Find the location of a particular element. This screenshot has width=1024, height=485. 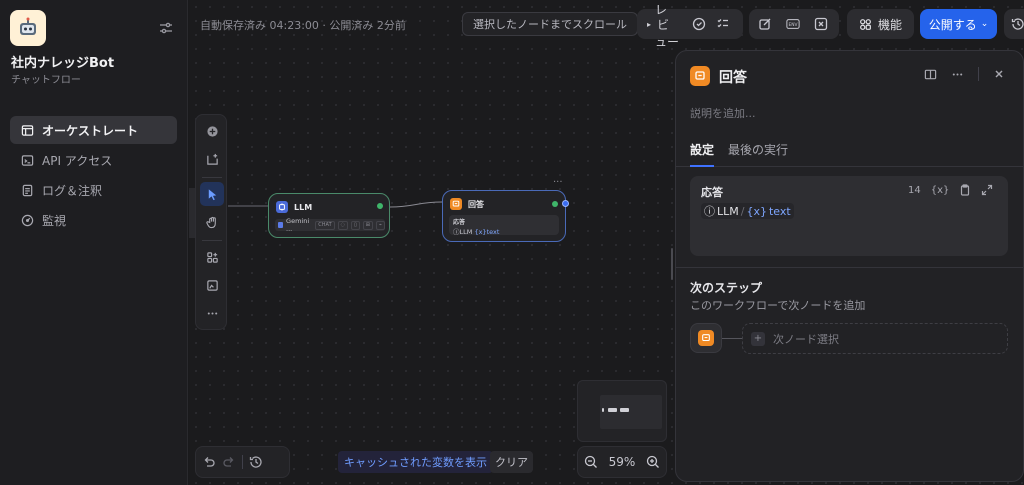

vision-icon: ◌ is located at coordinates (343, 225).